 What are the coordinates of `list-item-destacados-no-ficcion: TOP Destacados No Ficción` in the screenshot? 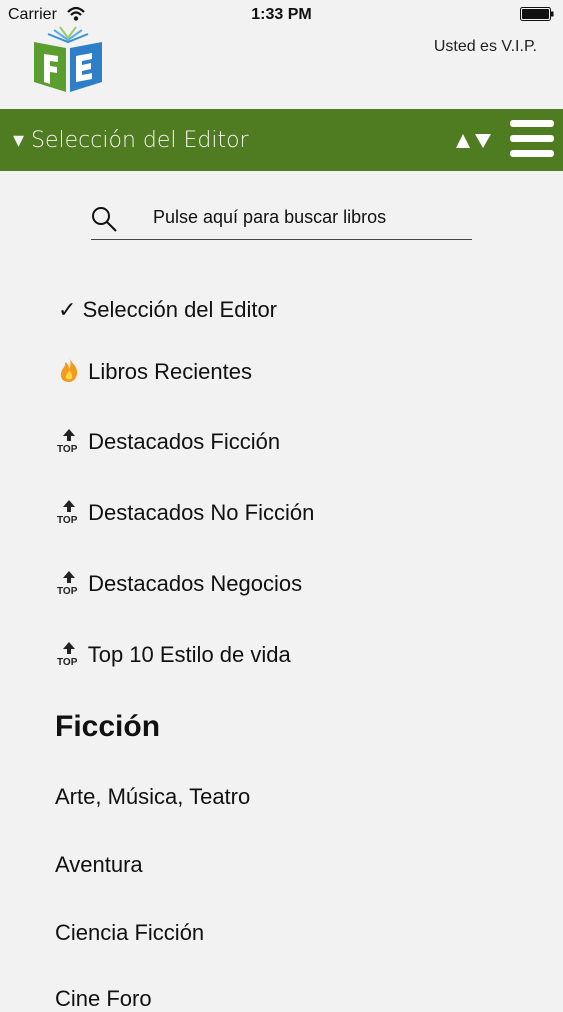 It's located at (185, 512).